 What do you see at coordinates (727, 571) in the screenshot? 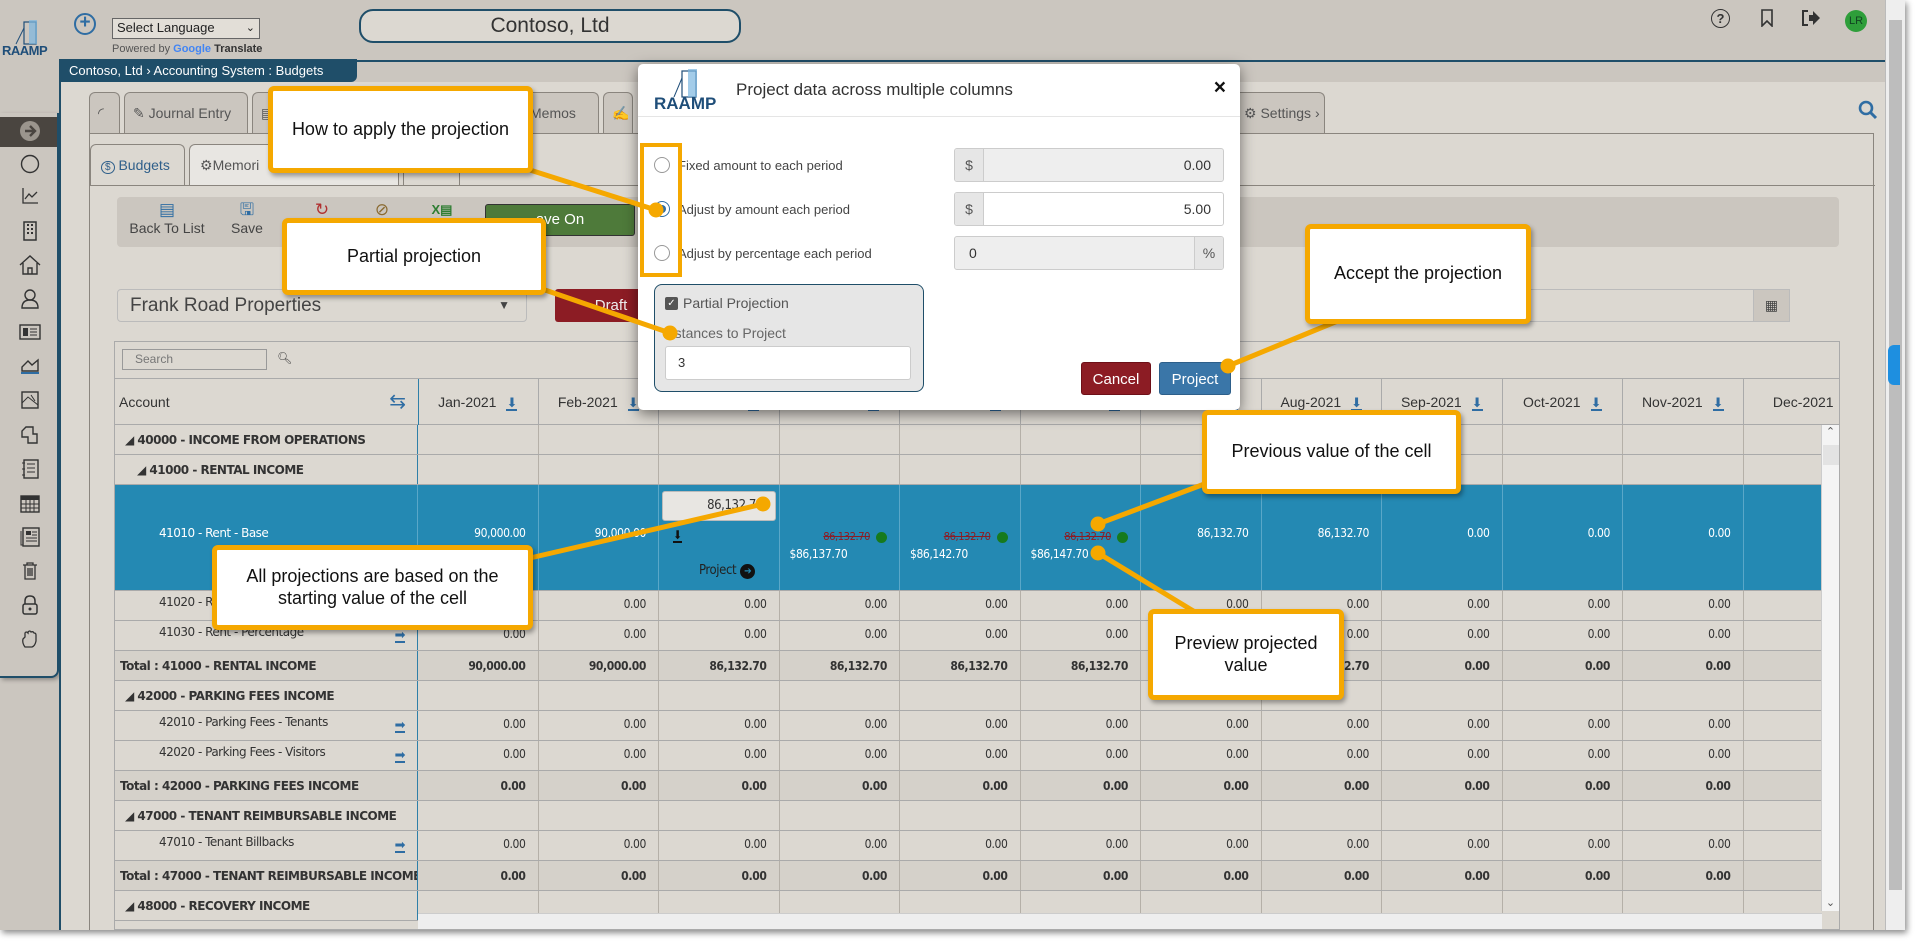
I see `project-link: Project ➔` at bounding box center [727, 571].